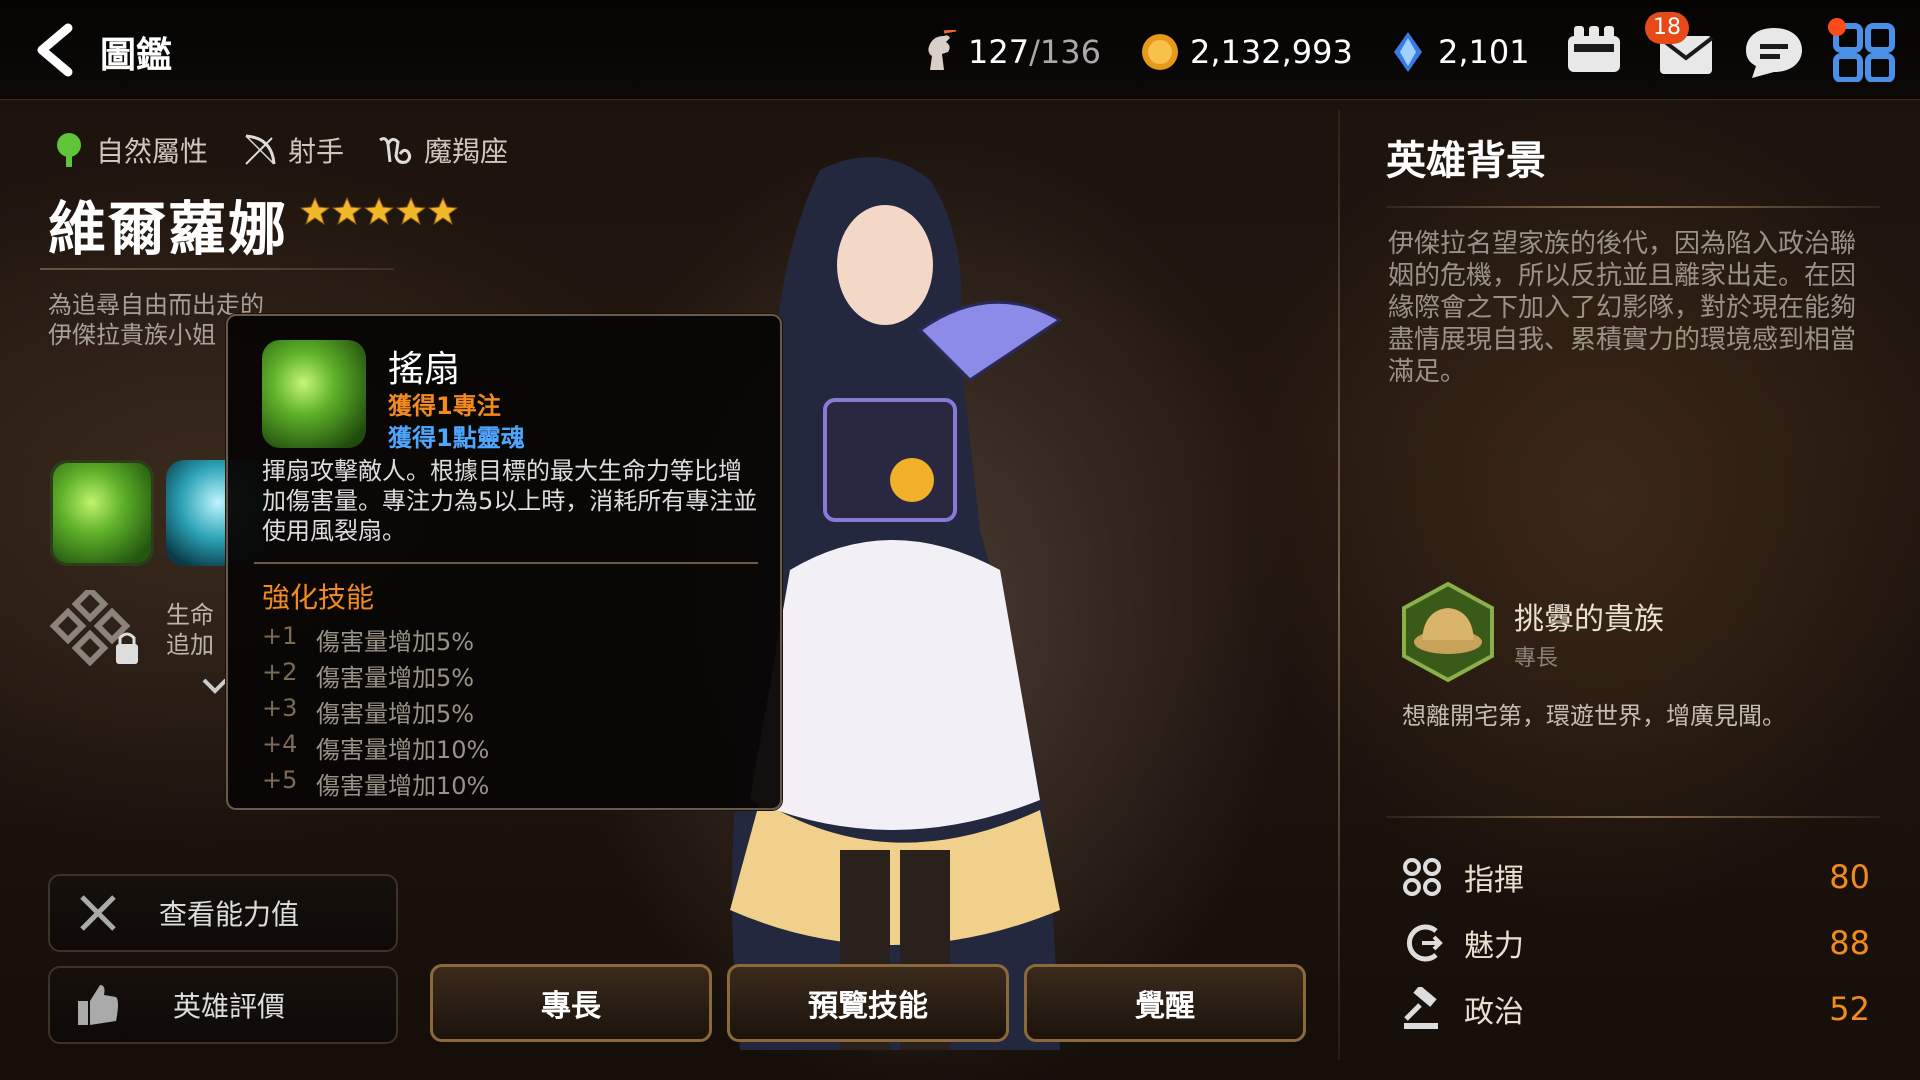 Image resolution: width=1920 pixels, height=1080 pixels. Describe the element at coordinates (318, 597) in the screenshot. I see `enhance-title: 強化技能` at that location.